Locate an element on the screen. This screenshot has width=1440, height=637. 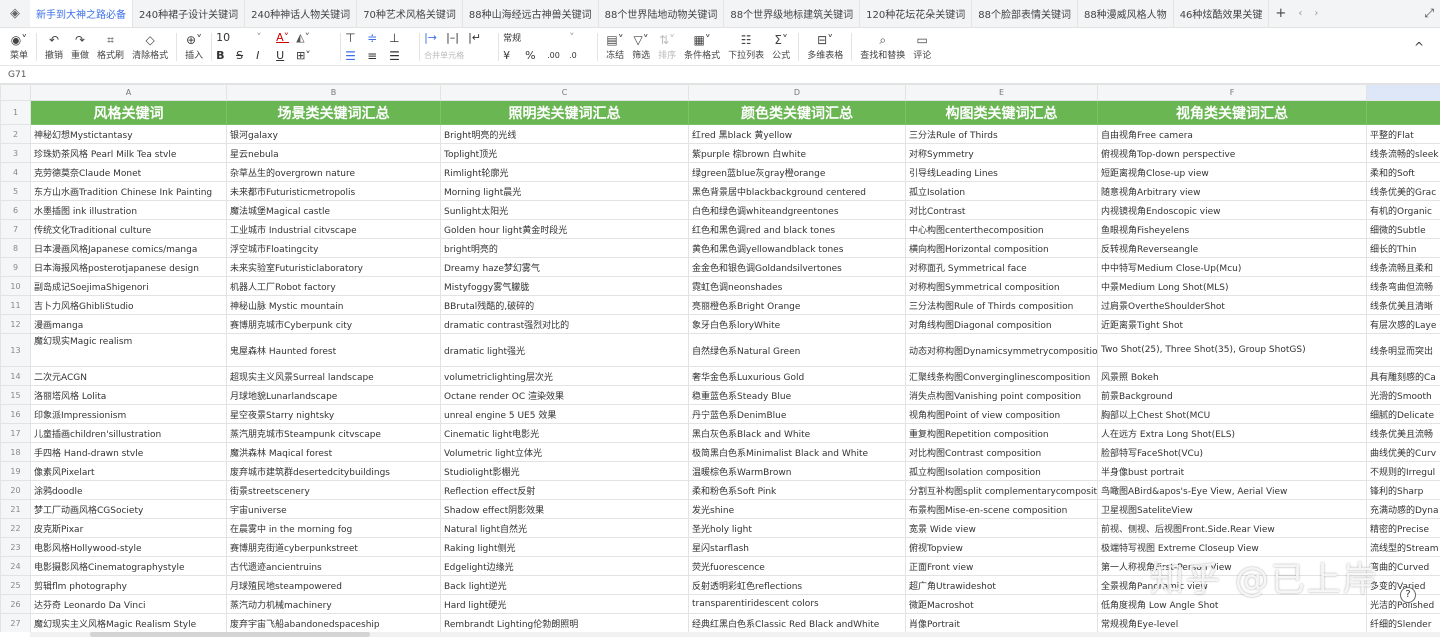
table-cell: 月球殖民地steampowered is located at coordinates (333, 585).